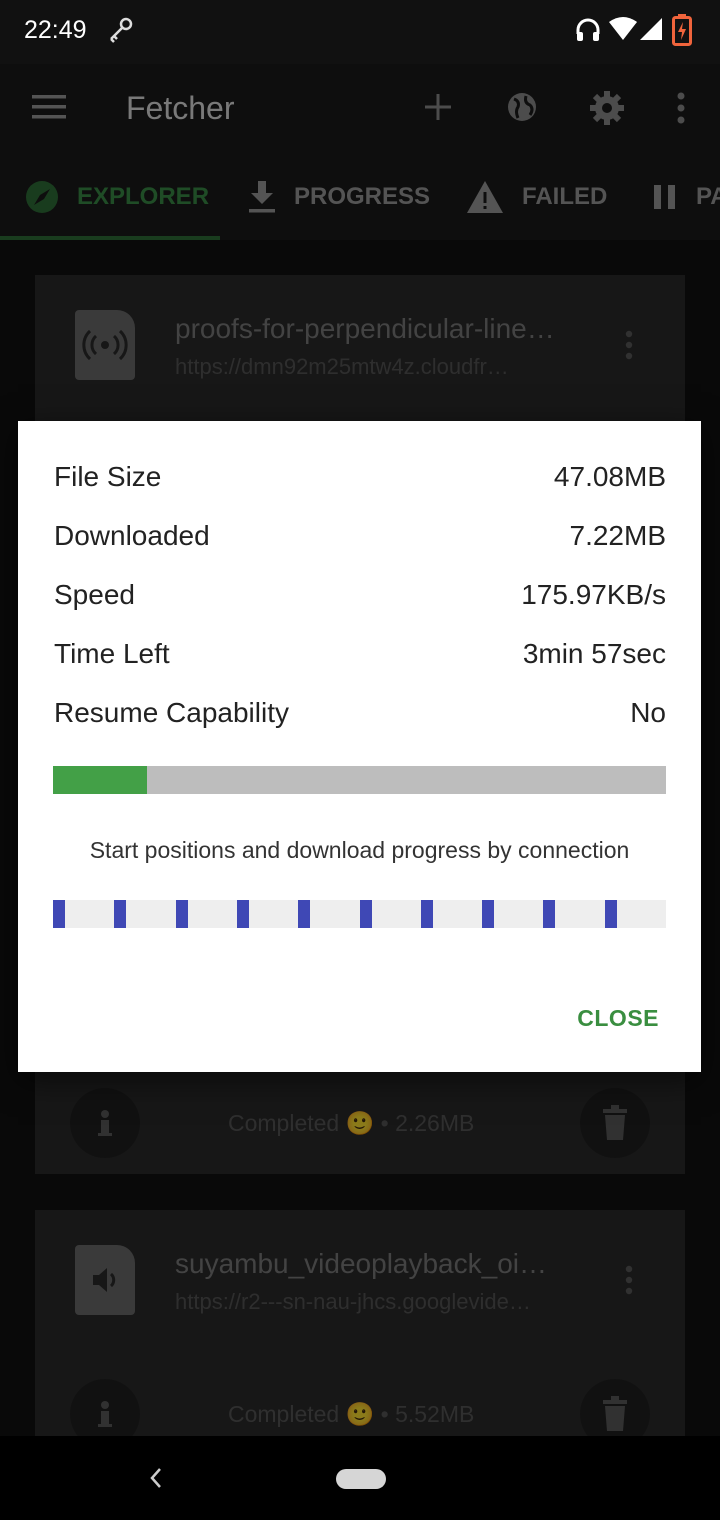  I want to click on home-pill, so click(361, 1479).